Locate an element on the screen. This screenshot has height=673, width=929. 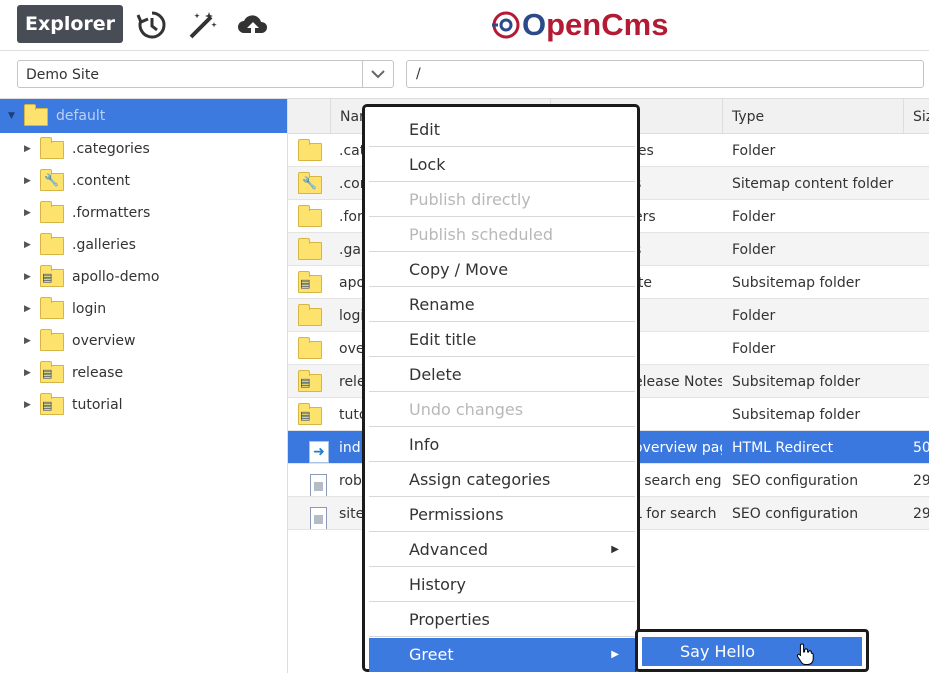
menu-item-publish-scheduled: Publish scheduled is located at coordinates (502, 235).